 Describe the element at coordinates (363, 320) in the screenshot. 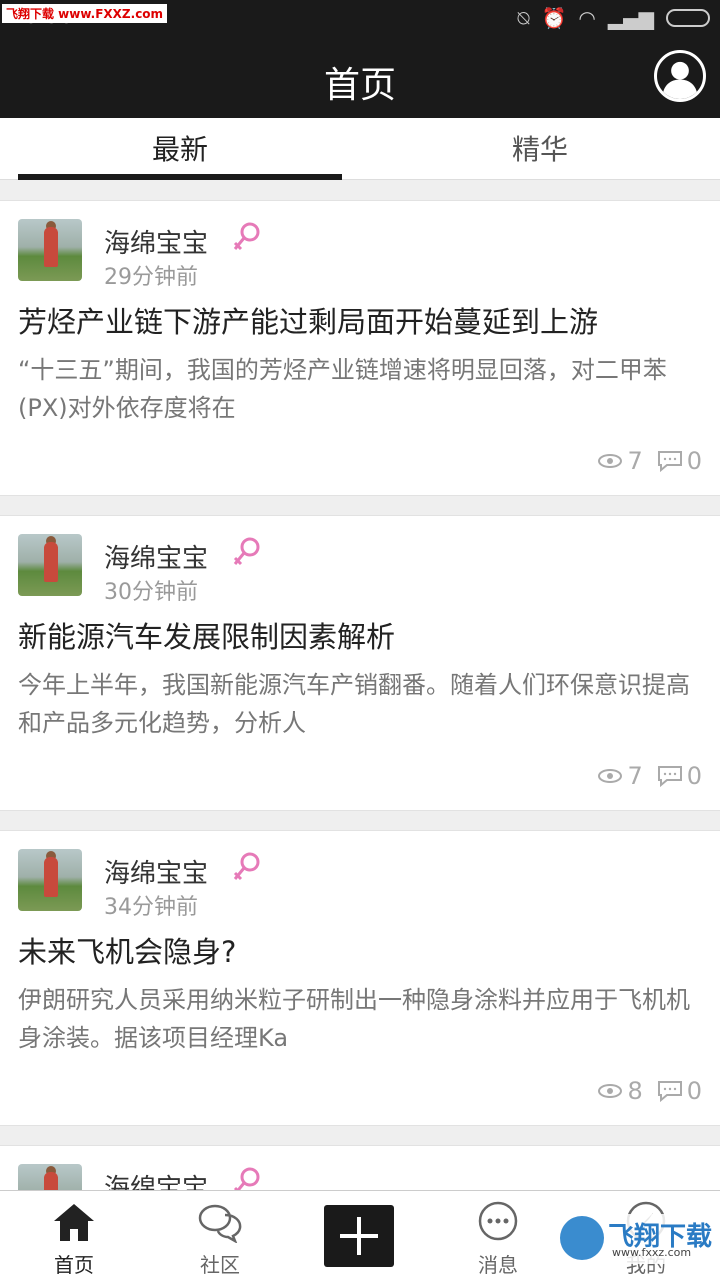

I see `post-title: 芳烃产业链下游产能过剩局面开始蔓延到上游` at that location.